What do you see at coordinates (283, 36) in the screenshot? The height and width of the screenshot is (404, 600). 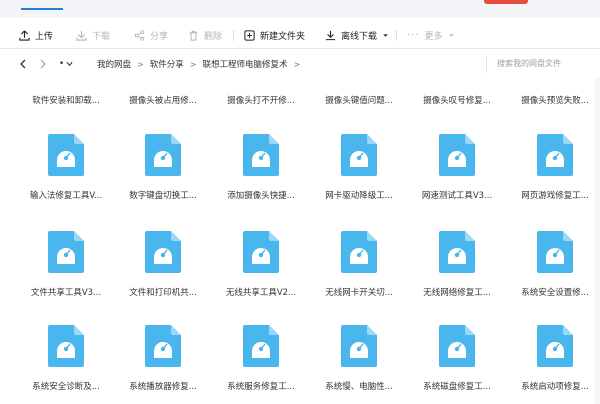 I see `new-folder-label: 新建文件夹` at bounding box center [283, 36].